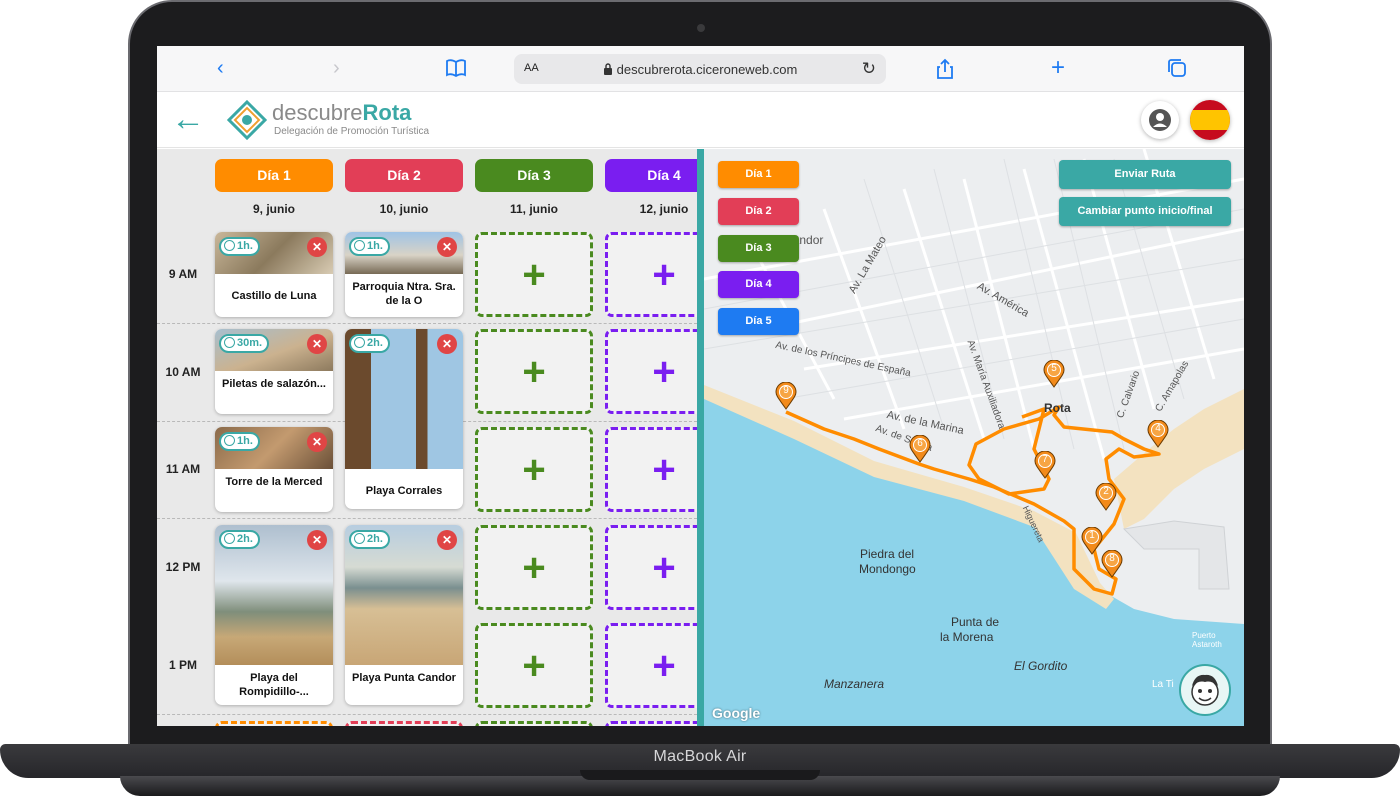 The height and width of the screenshot is (804, 1400). What do you see at coordinates (1207, 640) in the screenshot?
I see `map-label: Puerto Astaroth` at bounding box center [1207, 640].